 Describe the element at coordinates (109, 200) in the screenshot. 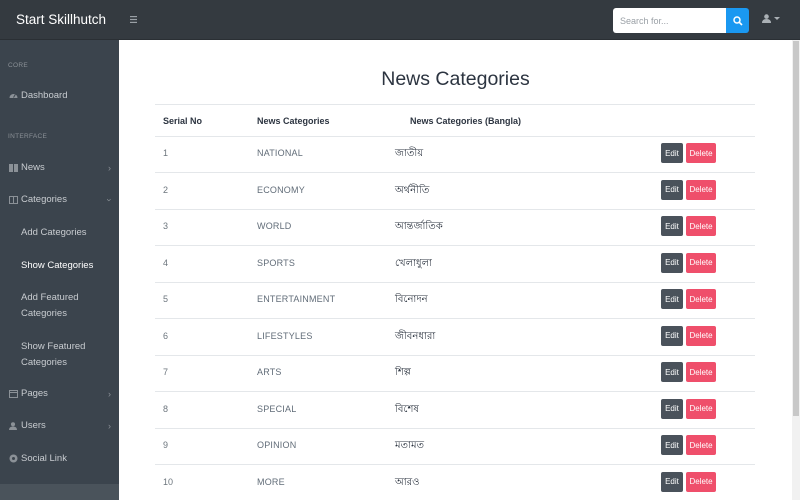

I see `chevron-down-icon: ›` at that location.